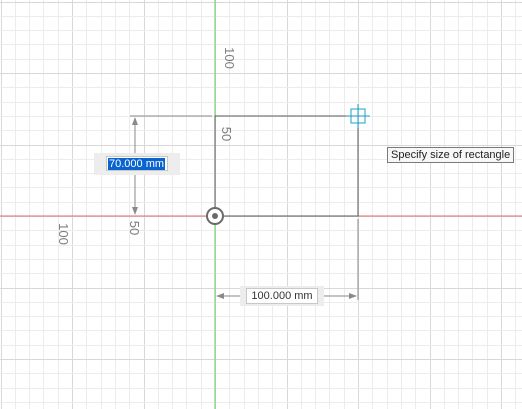  I want to click on height-value-selected: 70.000 mm, so click(137, 164).